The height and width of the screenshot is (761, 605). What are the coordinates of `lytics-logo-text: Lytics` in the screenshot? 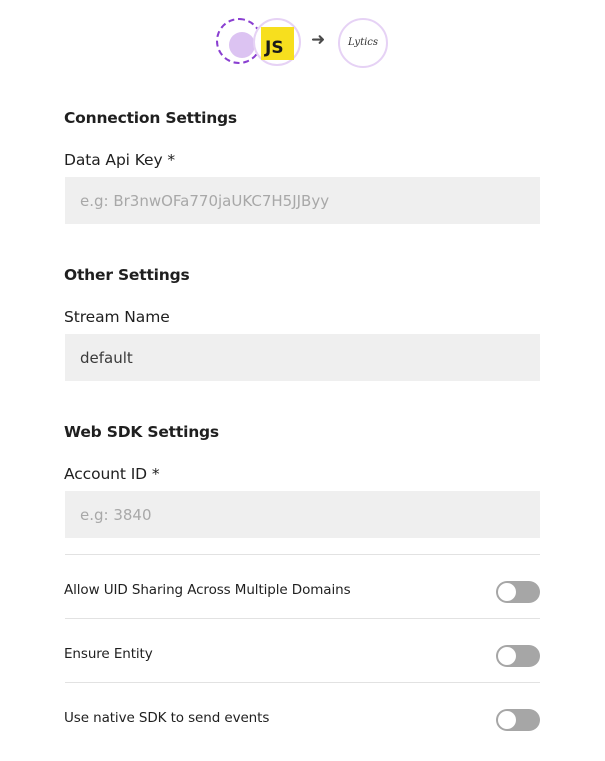 It's located at (363, 42).